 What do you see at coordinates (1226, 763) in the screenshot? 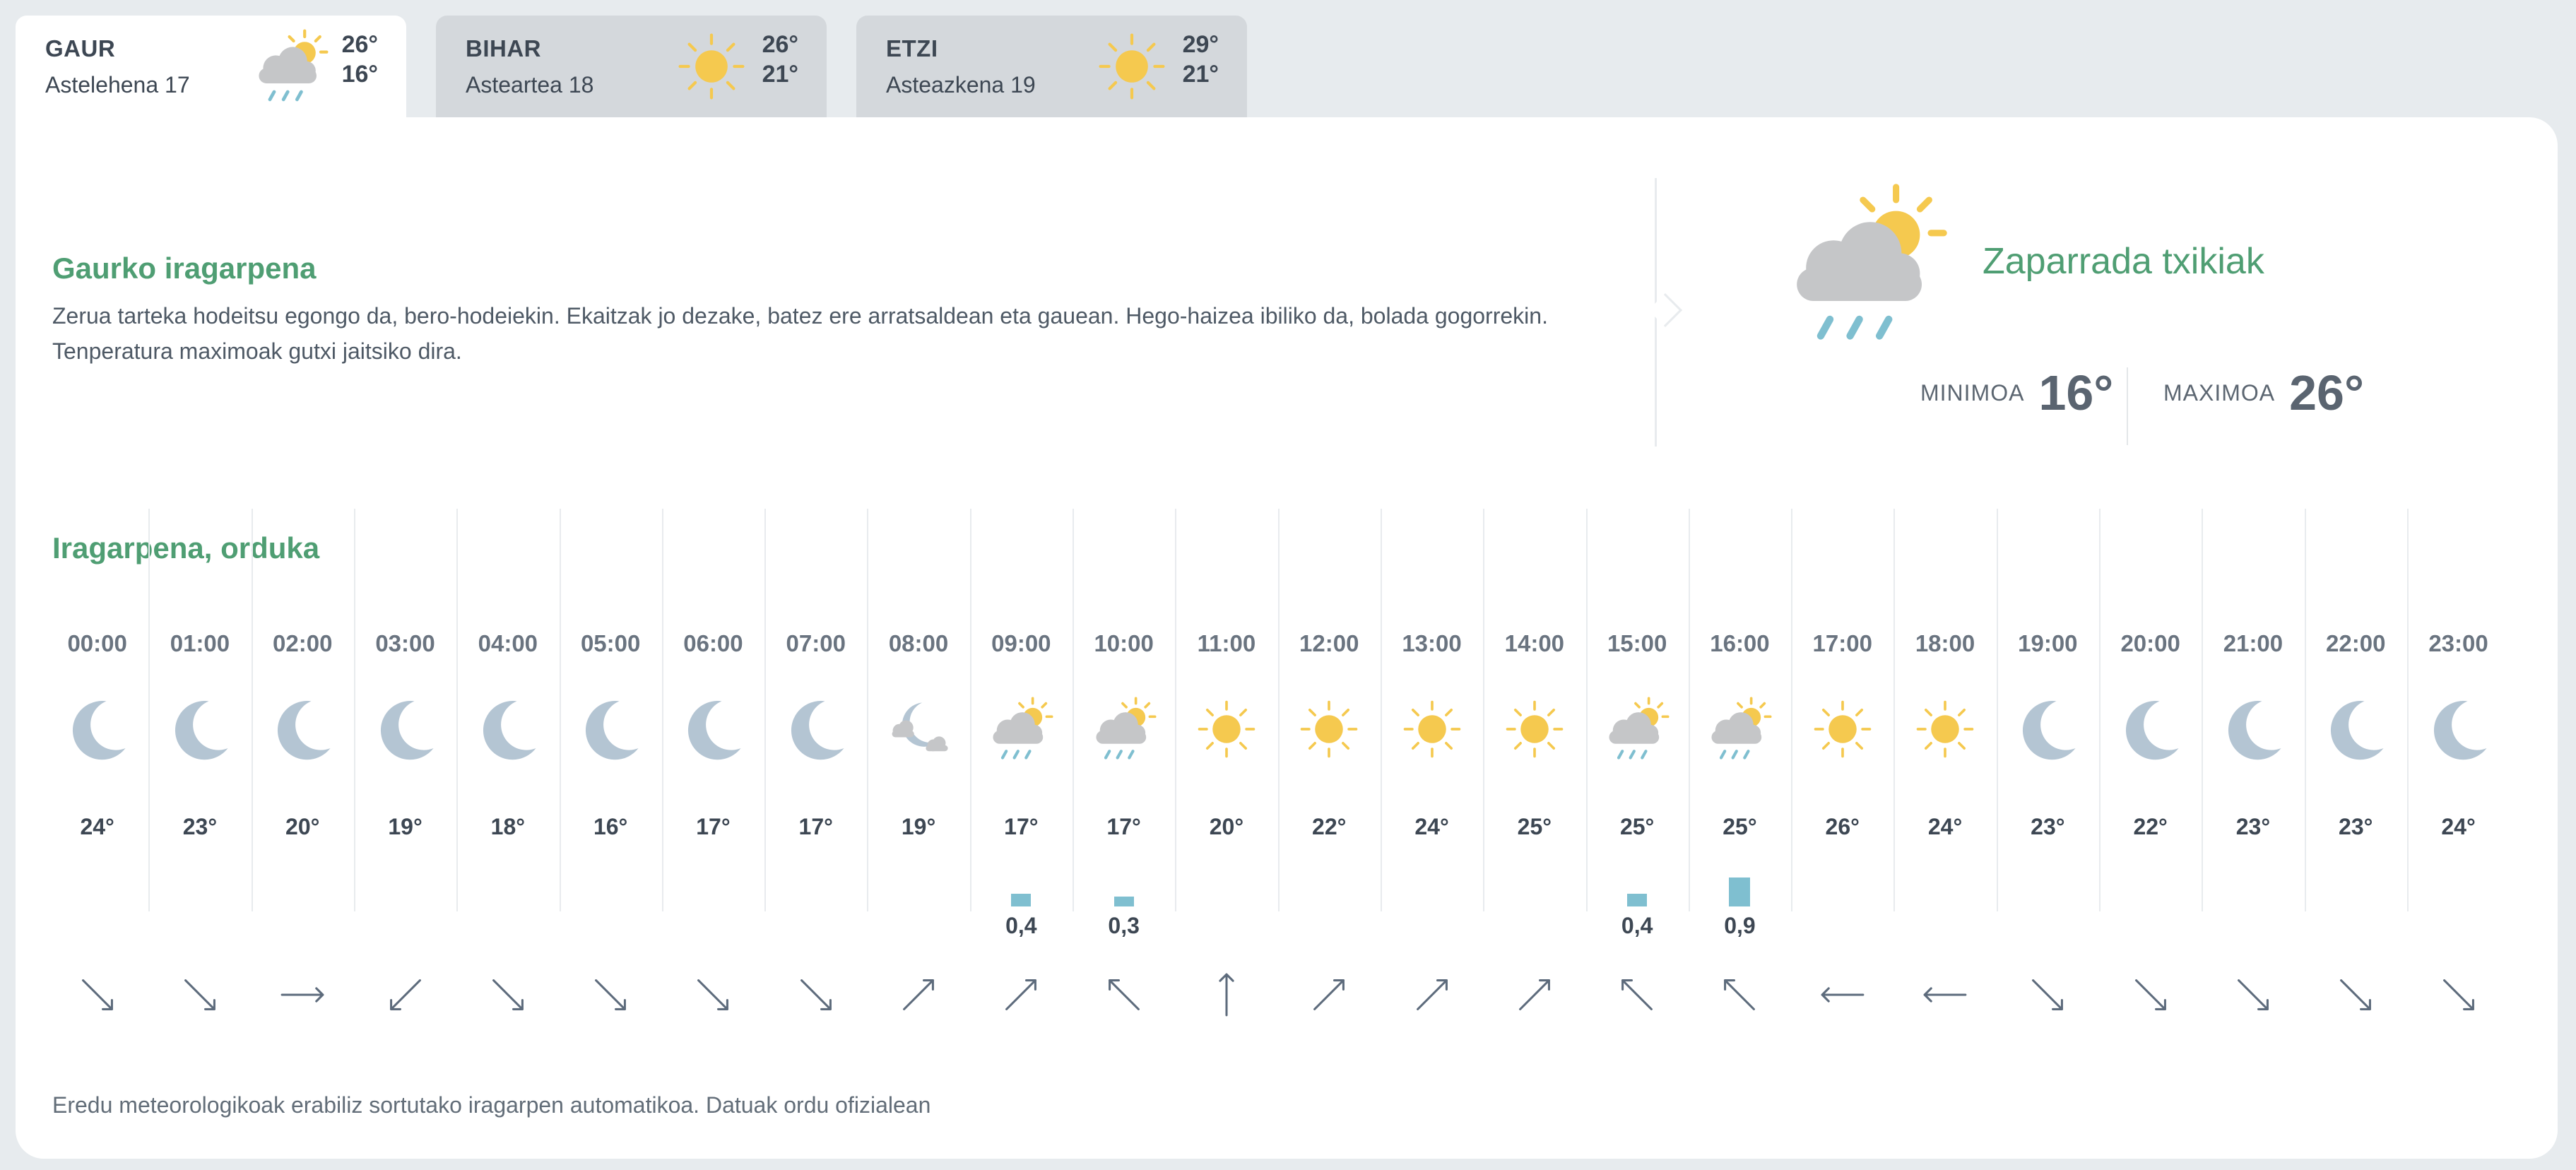
I see `hour-column: 11:00 20°` at bounding box center [1226, 763].